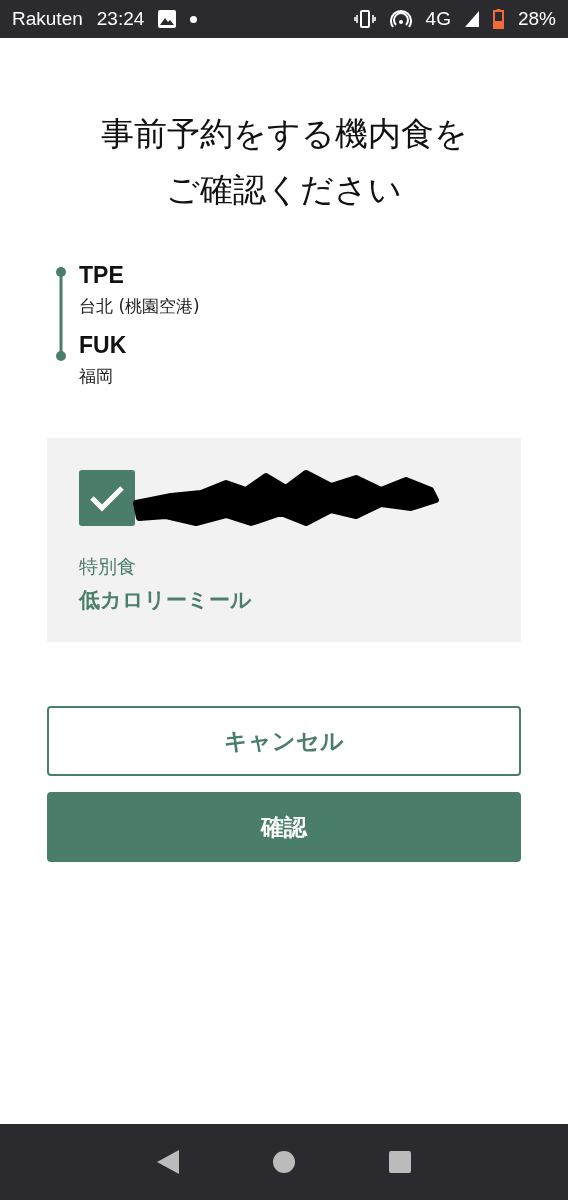 Image resolution: width=568 pixels, height=1200 pixels. What do you see at coordinates (284, 134) in the screenshot?
I see `page-title: 事前予約をする機内食を` at bounding box center [284, 134].